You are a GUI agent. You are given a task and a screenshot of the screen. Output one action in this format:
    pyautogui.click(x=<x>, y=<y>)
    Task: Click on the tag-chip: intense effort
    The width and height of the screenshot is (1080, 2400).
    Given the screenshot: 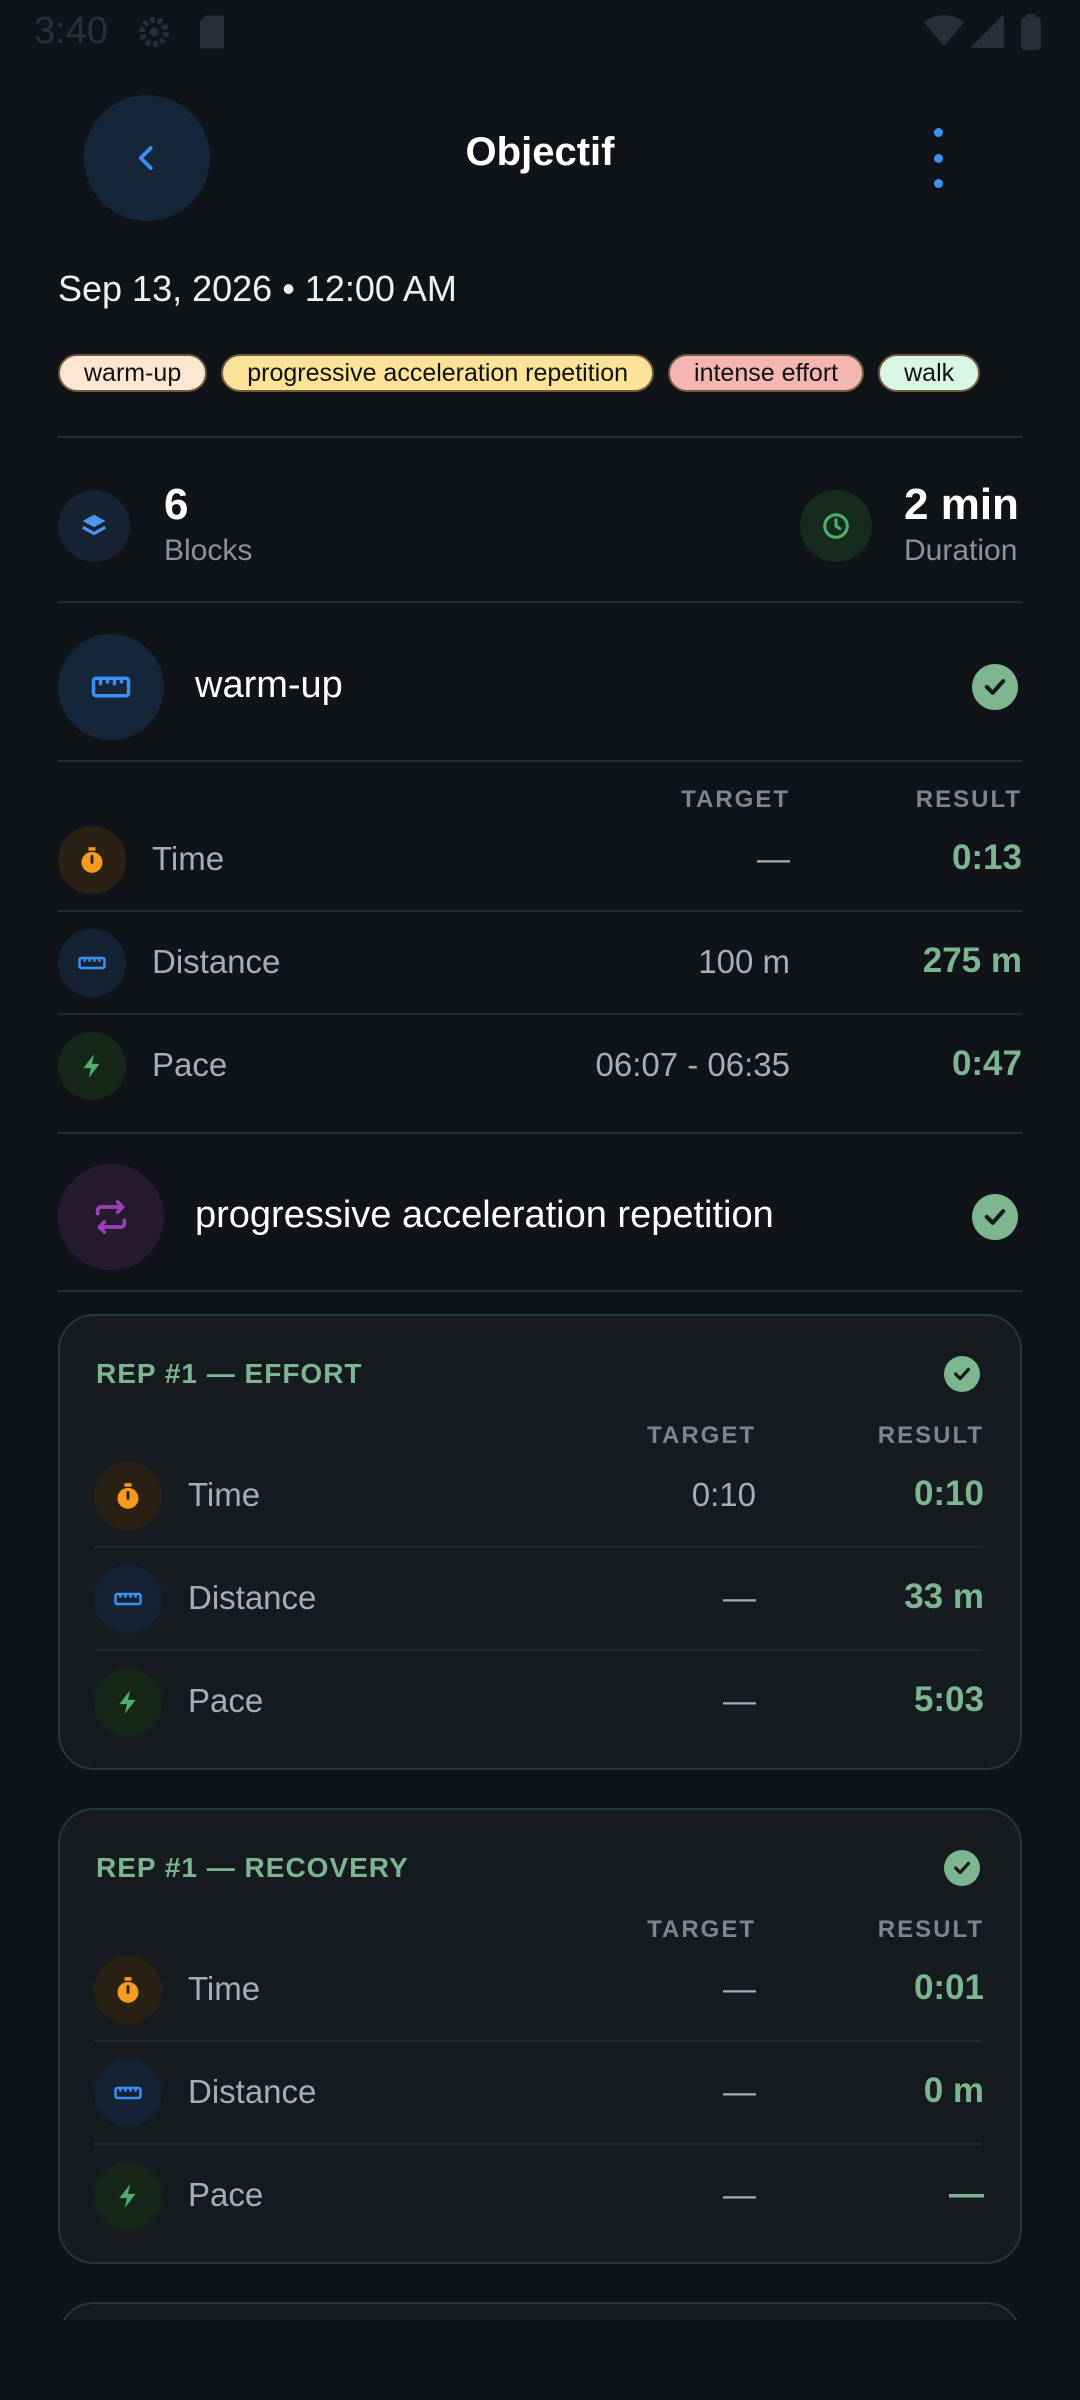 What is the action you would take?
    pyautogui.click(x=766, y=373)
    